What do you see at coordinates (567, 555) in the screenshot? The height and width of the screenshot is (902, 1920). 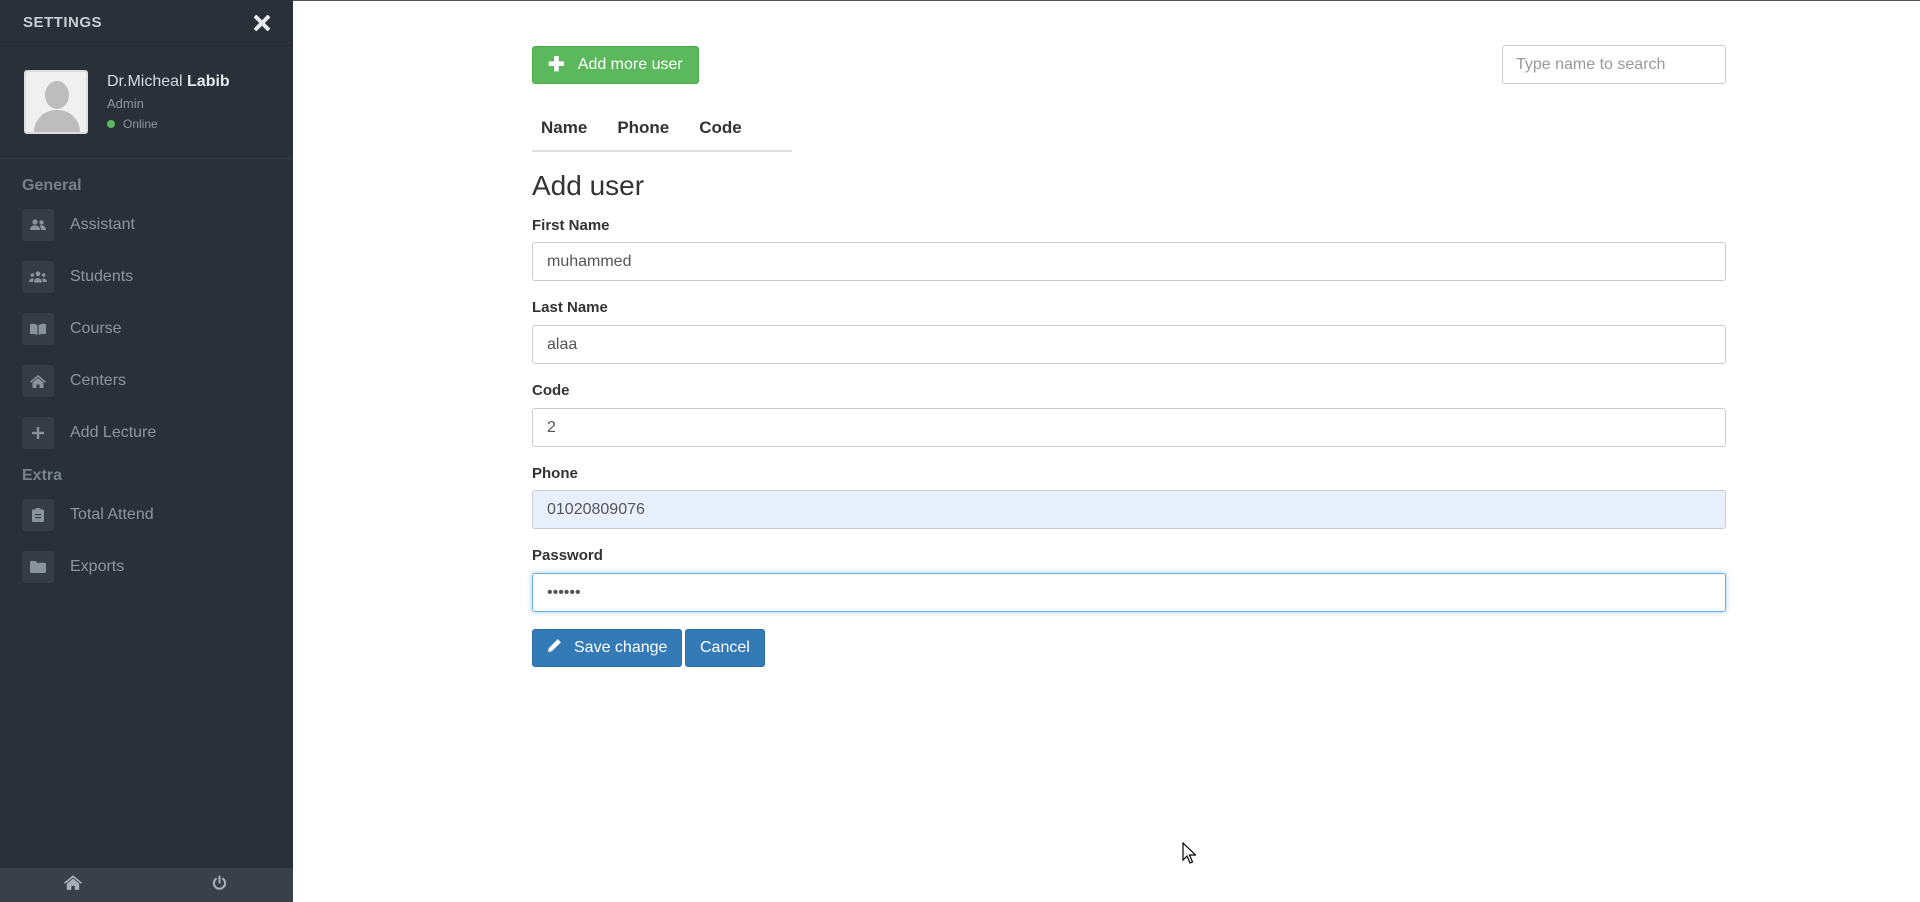 I see `password-label: Password` at bounding box center [567, 555].